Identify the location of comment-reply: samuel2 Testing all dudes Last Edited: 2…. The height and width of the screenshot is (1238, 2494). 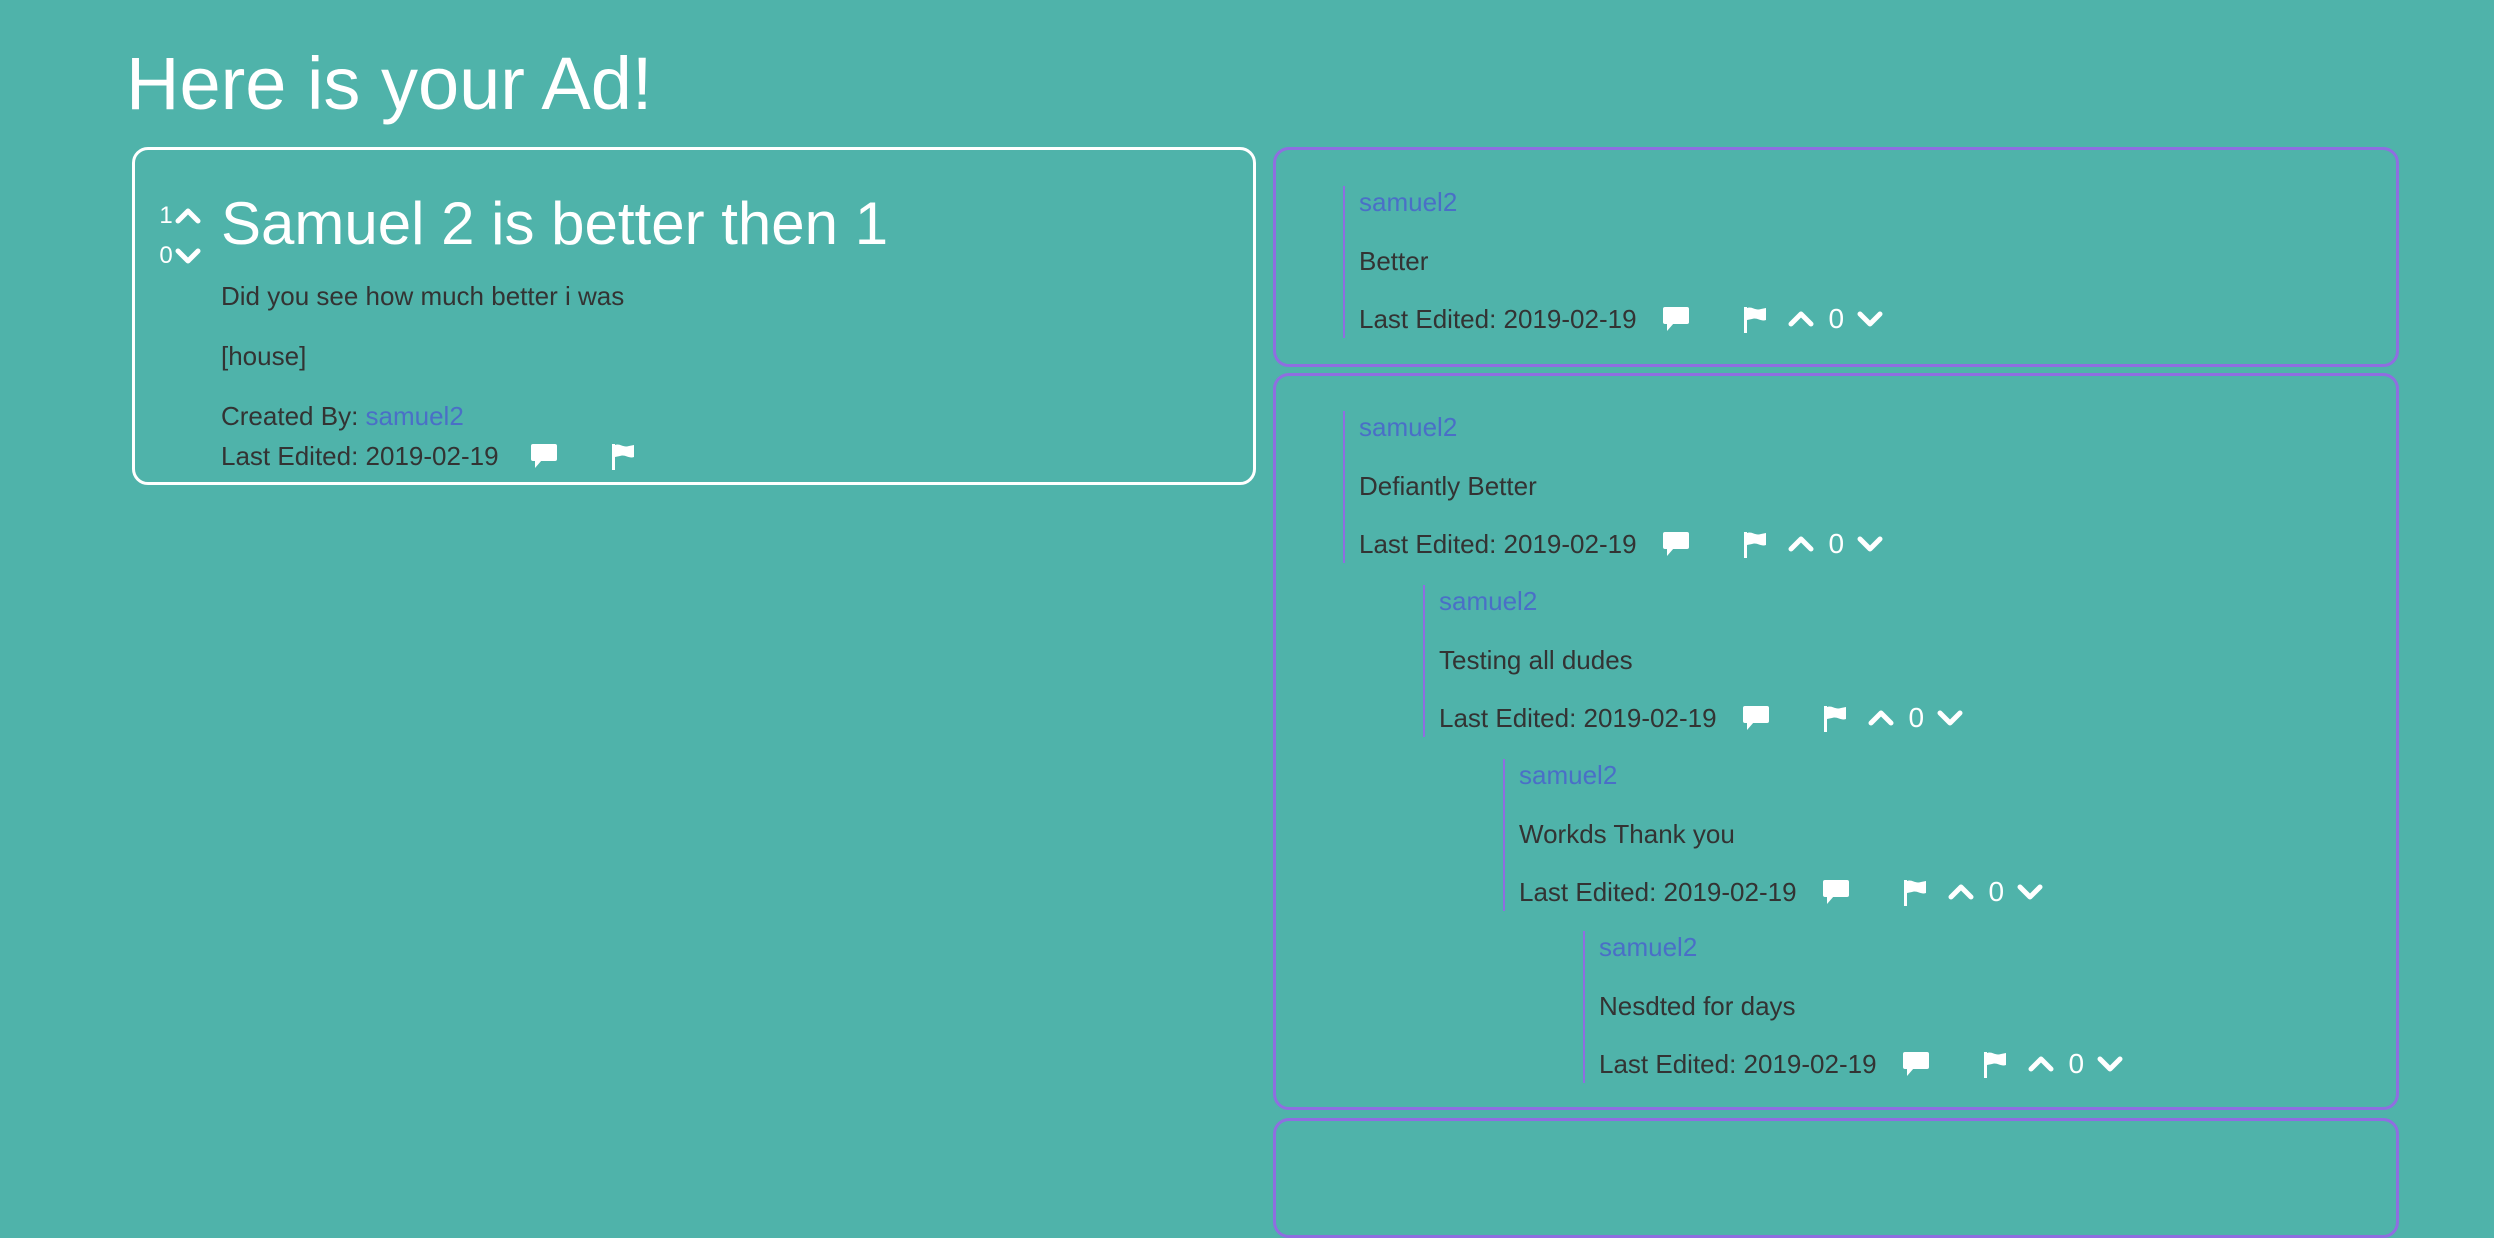
(1693, 661).